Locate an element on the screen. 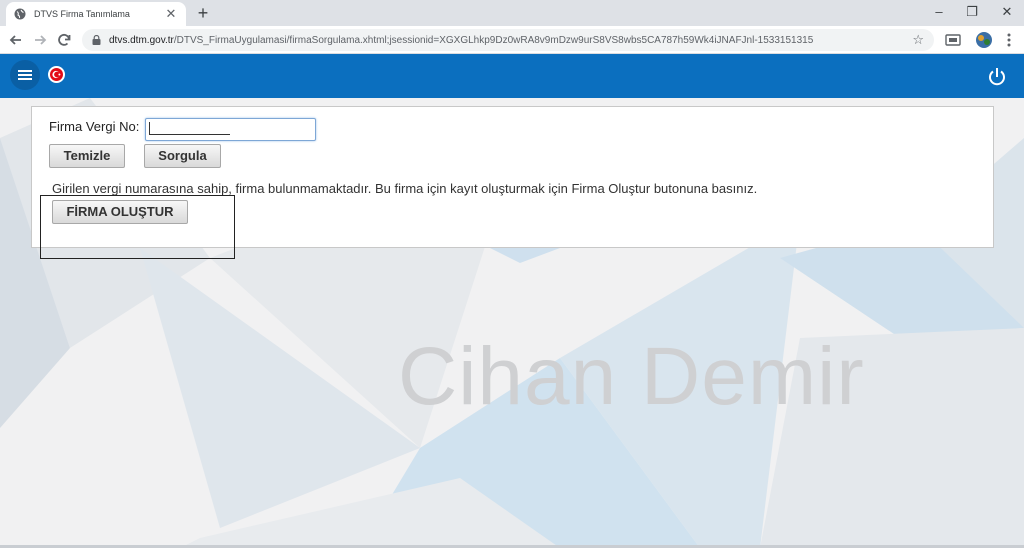 The width and height of the screenshot is (1024, 548). lock-icon is located at coordinates (96, 40).